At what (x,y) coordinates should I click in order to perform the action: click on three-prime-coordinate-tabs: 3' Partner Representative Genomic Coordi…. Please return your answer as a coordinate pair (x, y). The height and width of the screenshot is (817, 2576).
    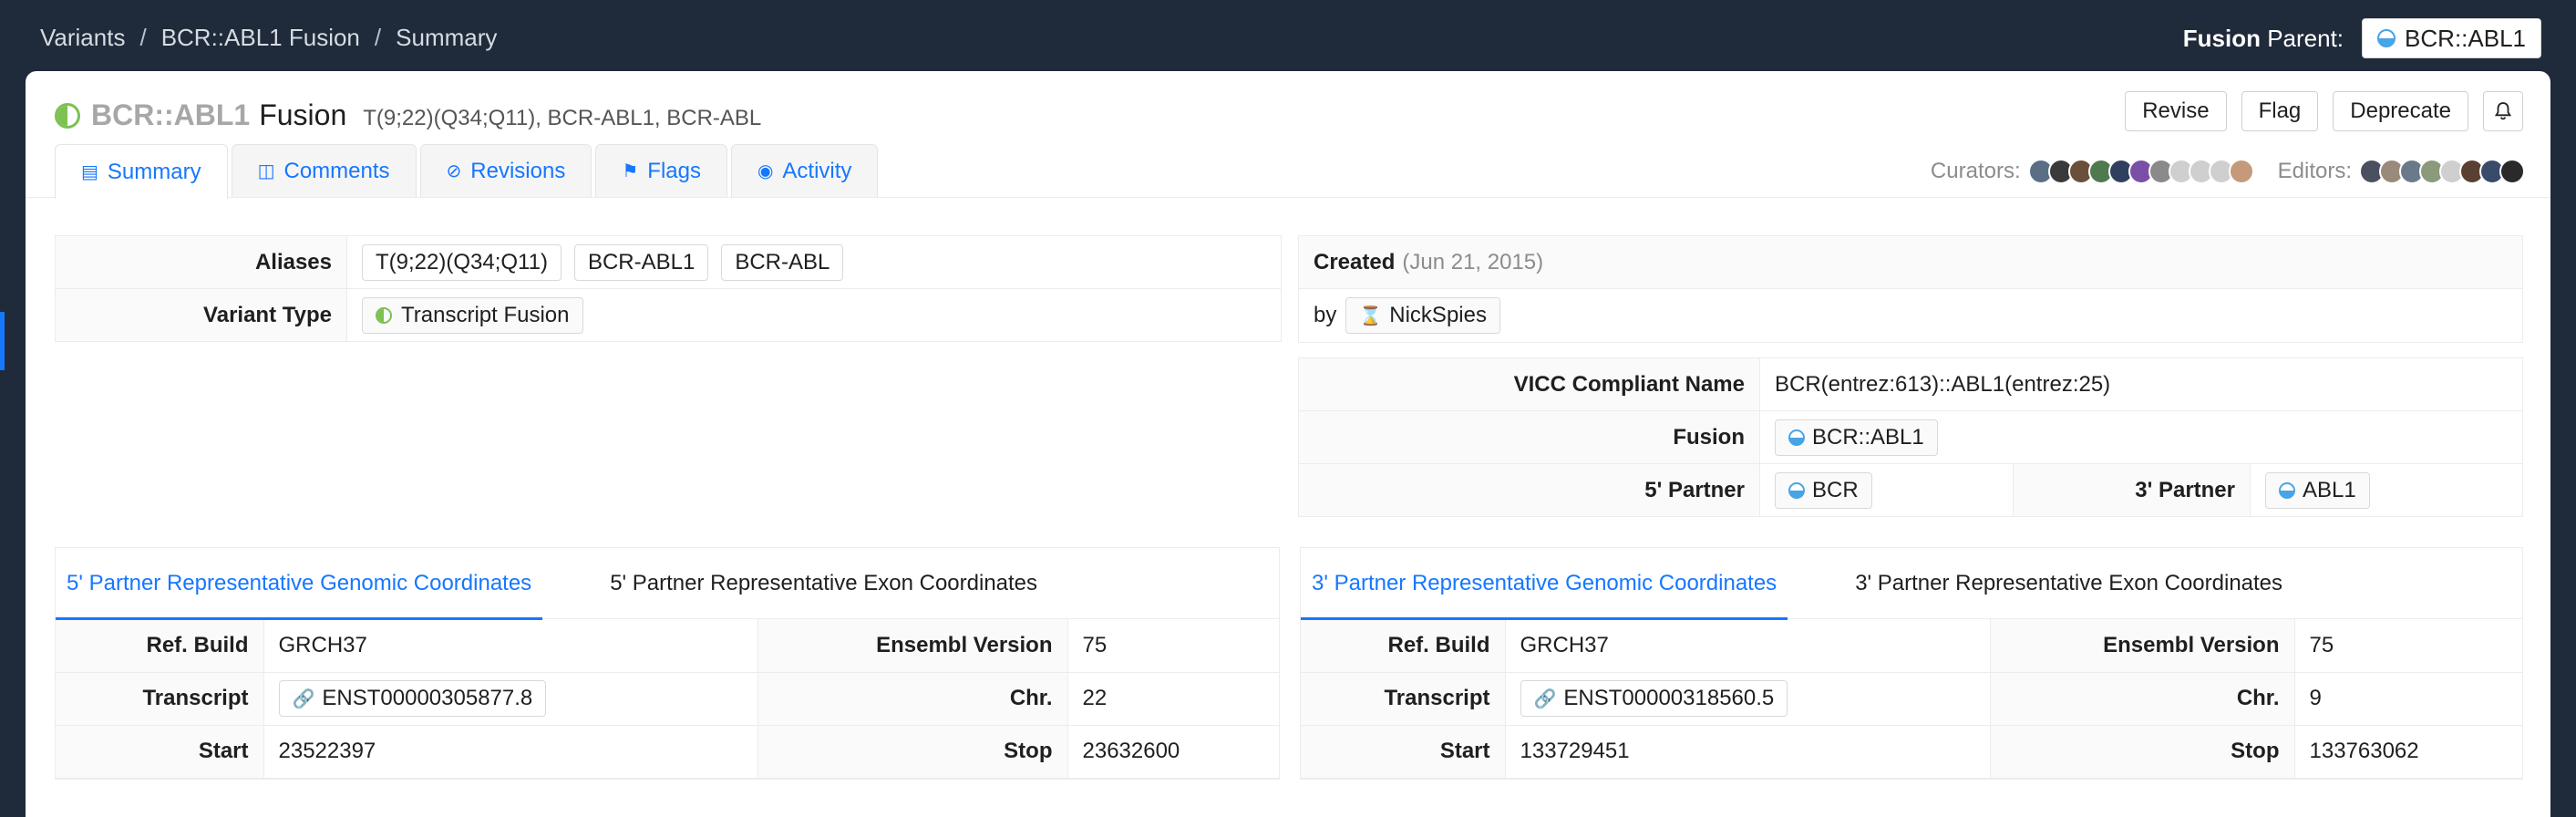
    Looking at the image, I should click on (1911, 584).